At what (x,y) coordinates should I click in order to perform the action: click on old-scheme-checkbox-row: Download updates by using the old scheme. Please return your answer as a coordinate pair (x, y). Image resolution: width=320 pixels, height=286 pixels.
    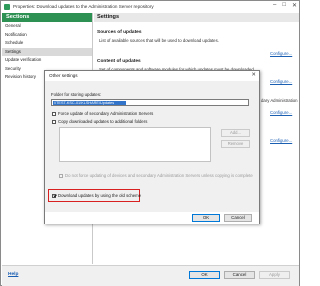
    Looking at the image, I should click on (96, 195).